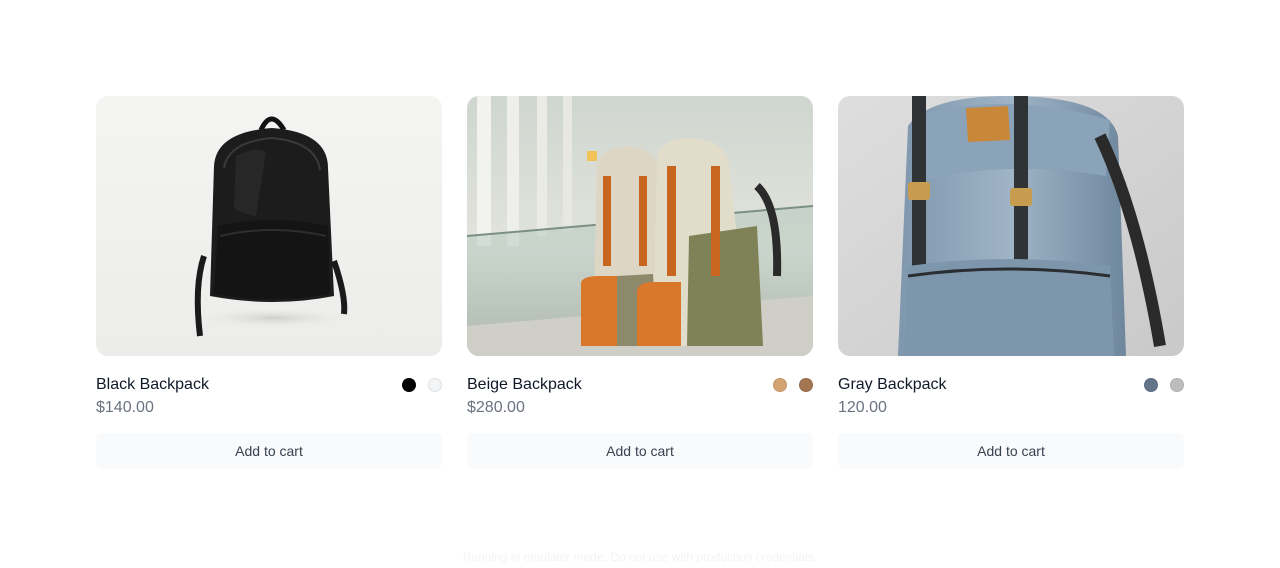 This screenshot has width=1280, height=568. Describe the element at coordinates (806, 385) in the screenshot. I see `color-swatch-brown` at that location.